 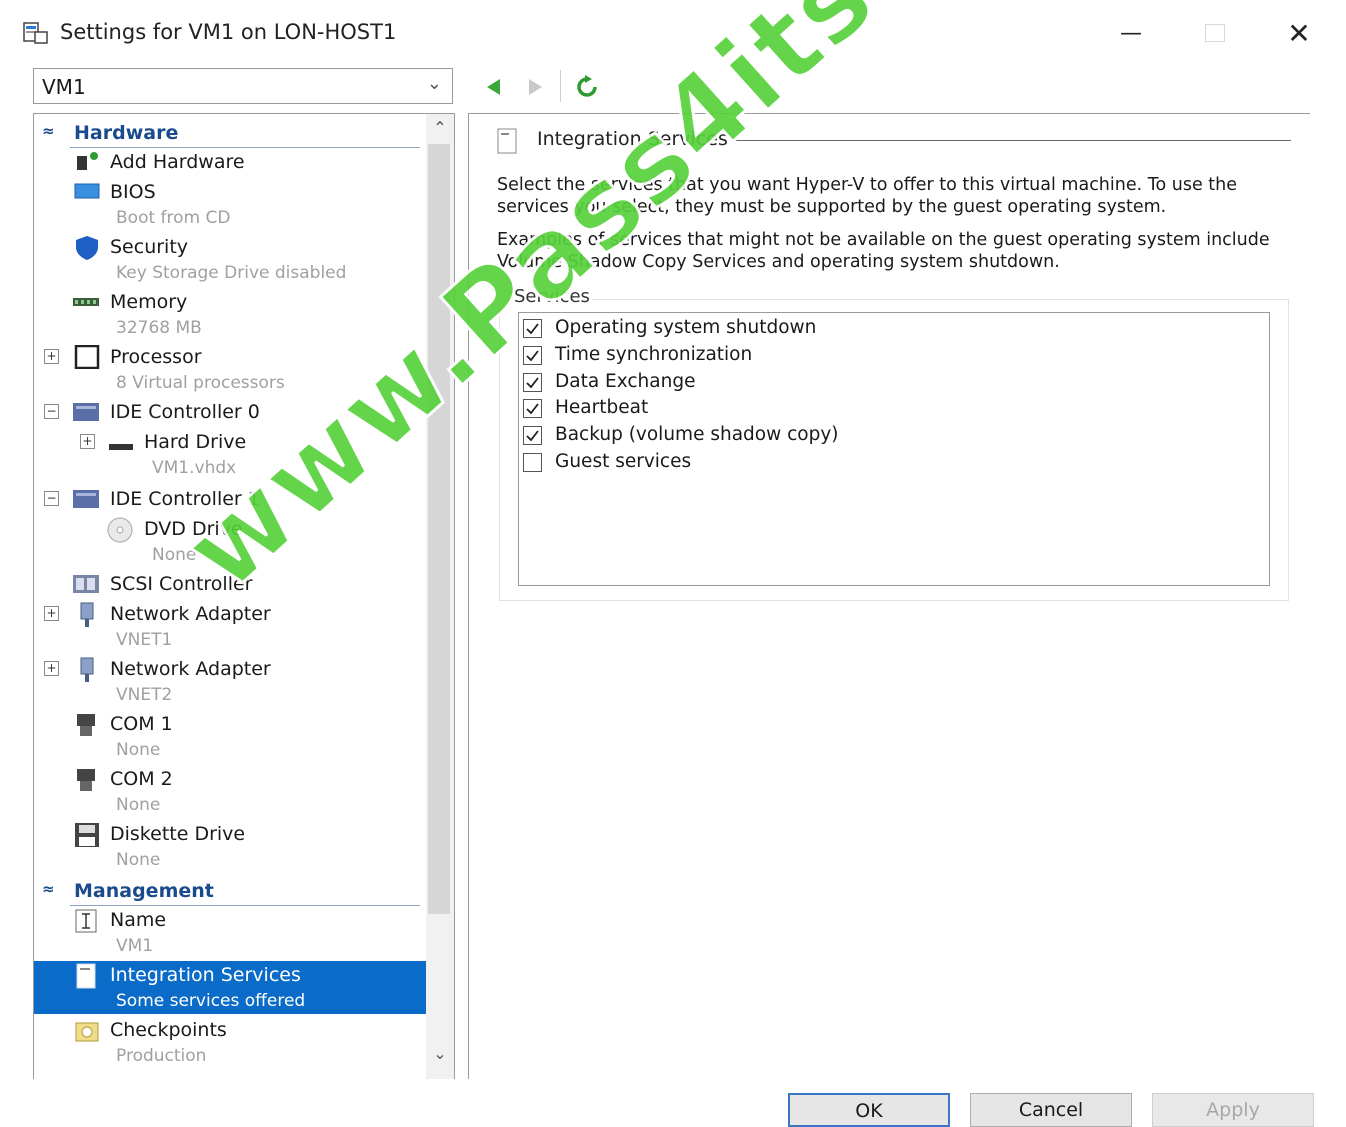 I want to click on tree-item-label: Name, so click(x=138, y=920).